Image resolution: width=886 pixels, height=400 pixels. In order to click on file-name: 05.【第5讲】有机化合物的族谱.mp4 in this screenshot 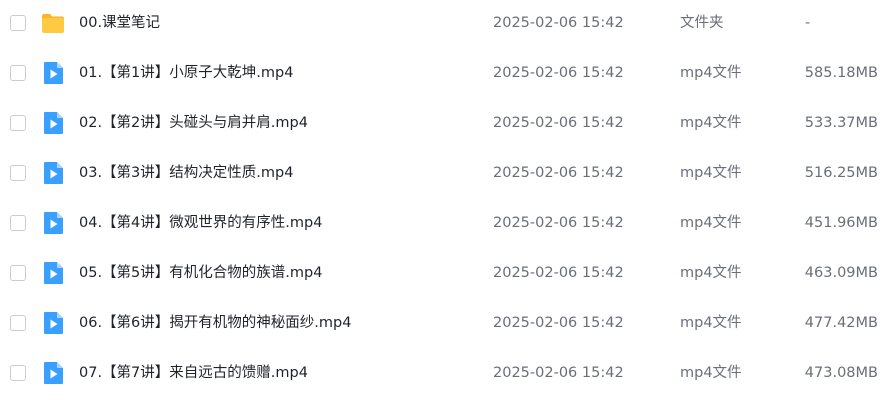, I will do `click(200, 273)`.